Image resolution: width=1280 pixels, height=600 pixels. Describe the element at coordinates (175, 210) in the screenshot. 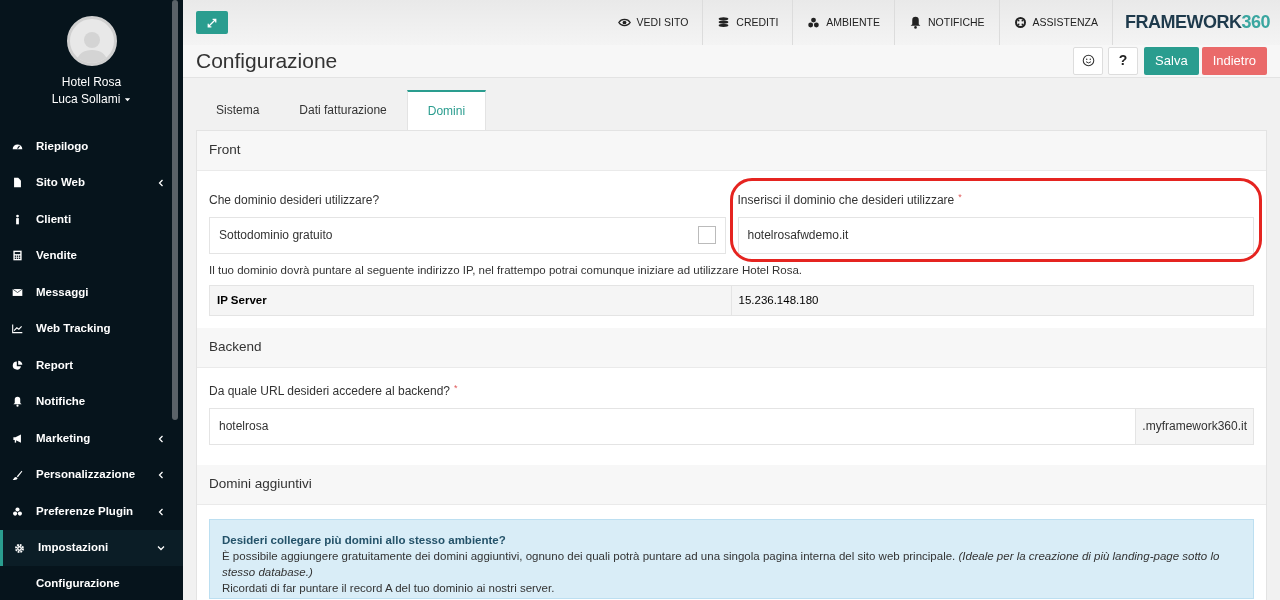

I see `scrollbar` at that location.